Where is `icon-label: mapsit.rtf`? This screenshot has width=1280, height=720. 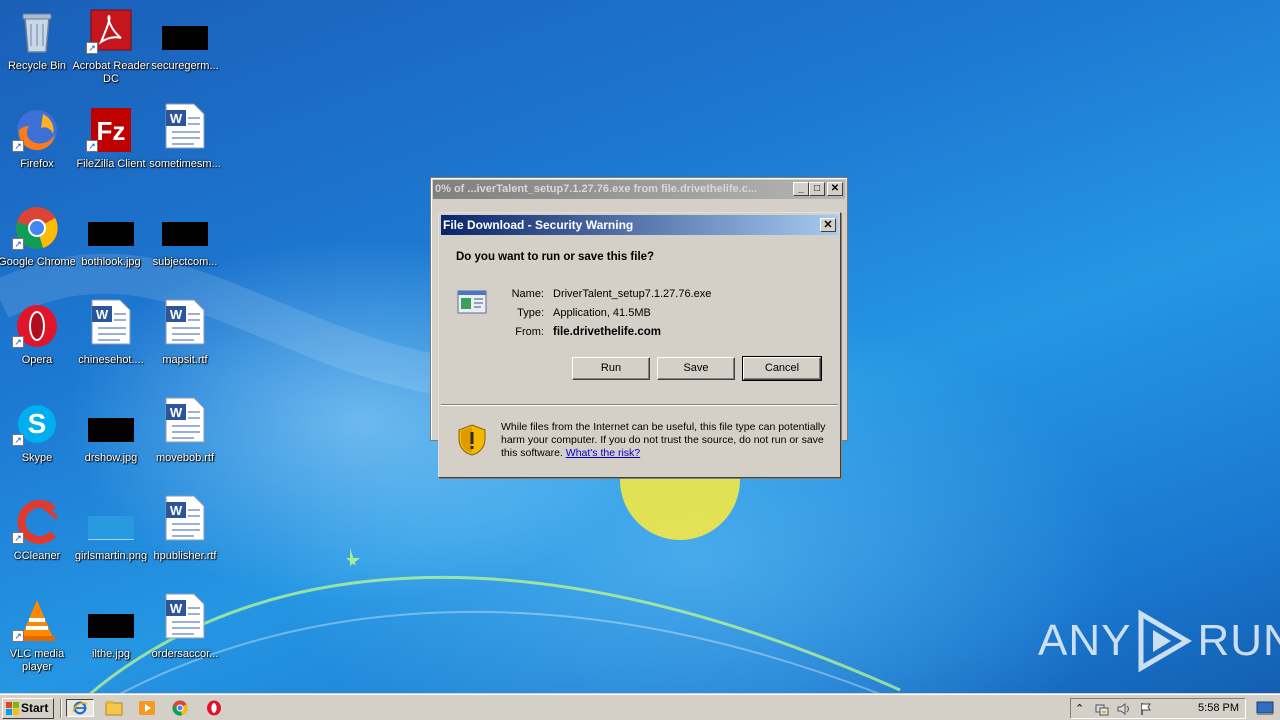
icon-label: mapsit.rtf is located at coordinates (185, 360).